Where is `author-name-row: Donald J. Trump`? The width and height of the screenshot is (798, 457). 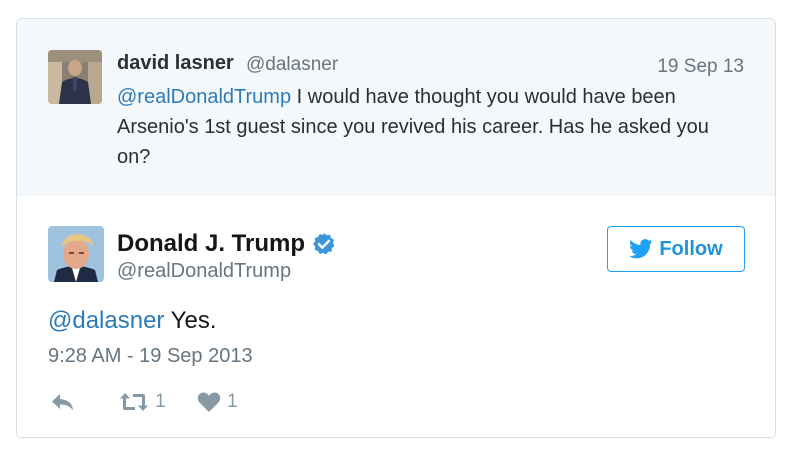 author-name-row: Donald J. Trump is located at coordinates (226, 244).